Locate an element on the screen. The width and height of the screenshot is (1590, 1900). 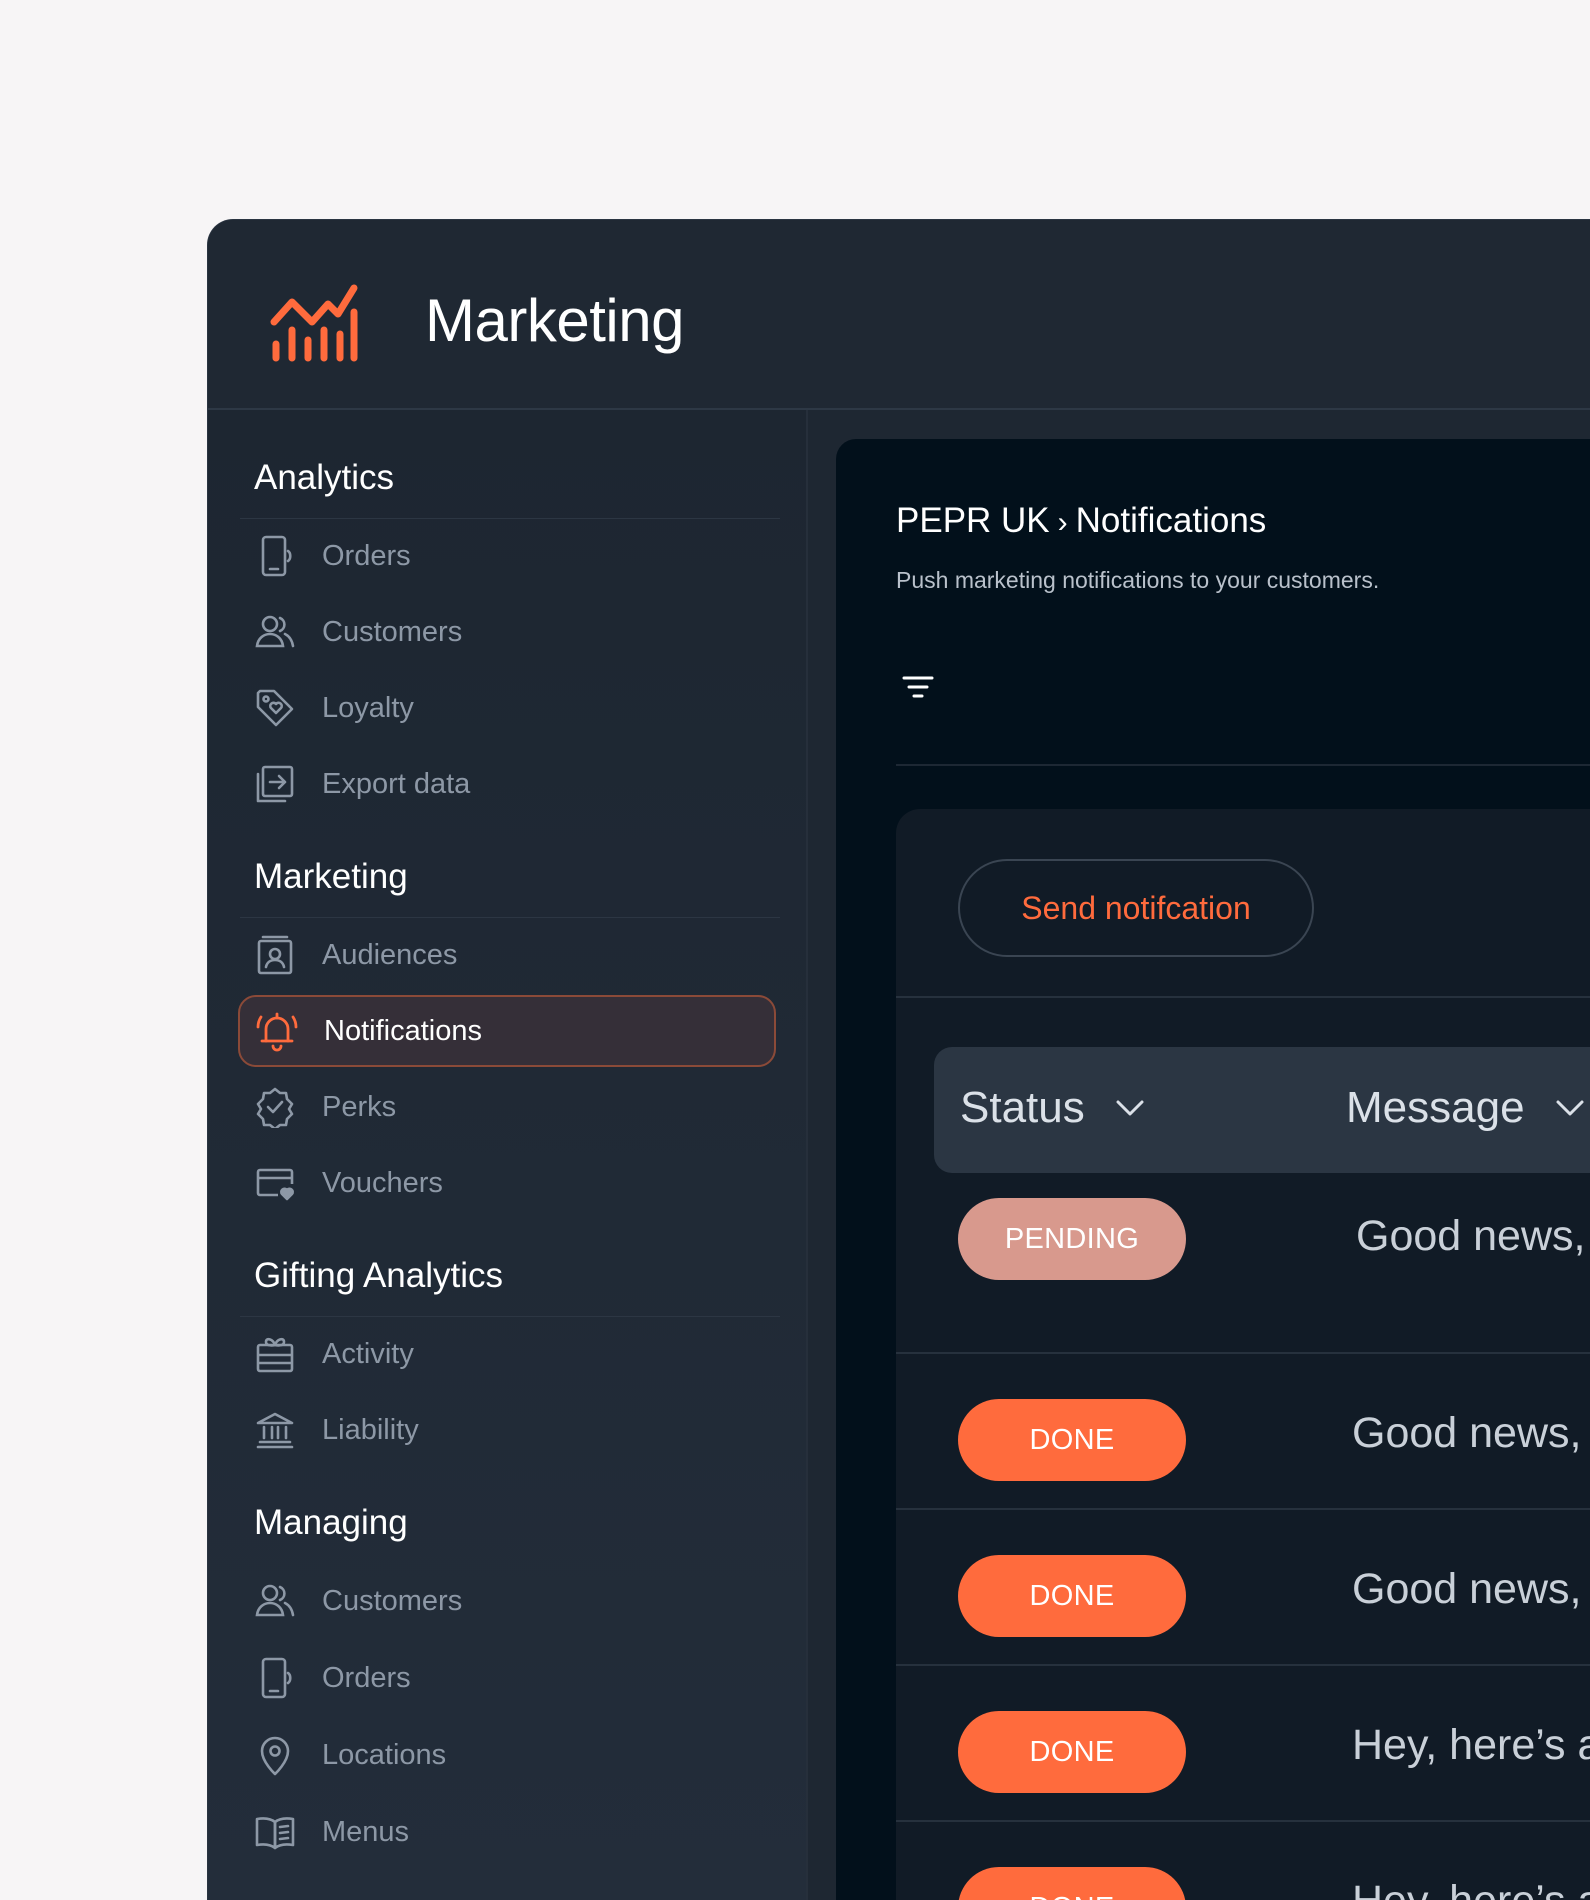
map-pin-icon is located at coordinates (275, 1755).